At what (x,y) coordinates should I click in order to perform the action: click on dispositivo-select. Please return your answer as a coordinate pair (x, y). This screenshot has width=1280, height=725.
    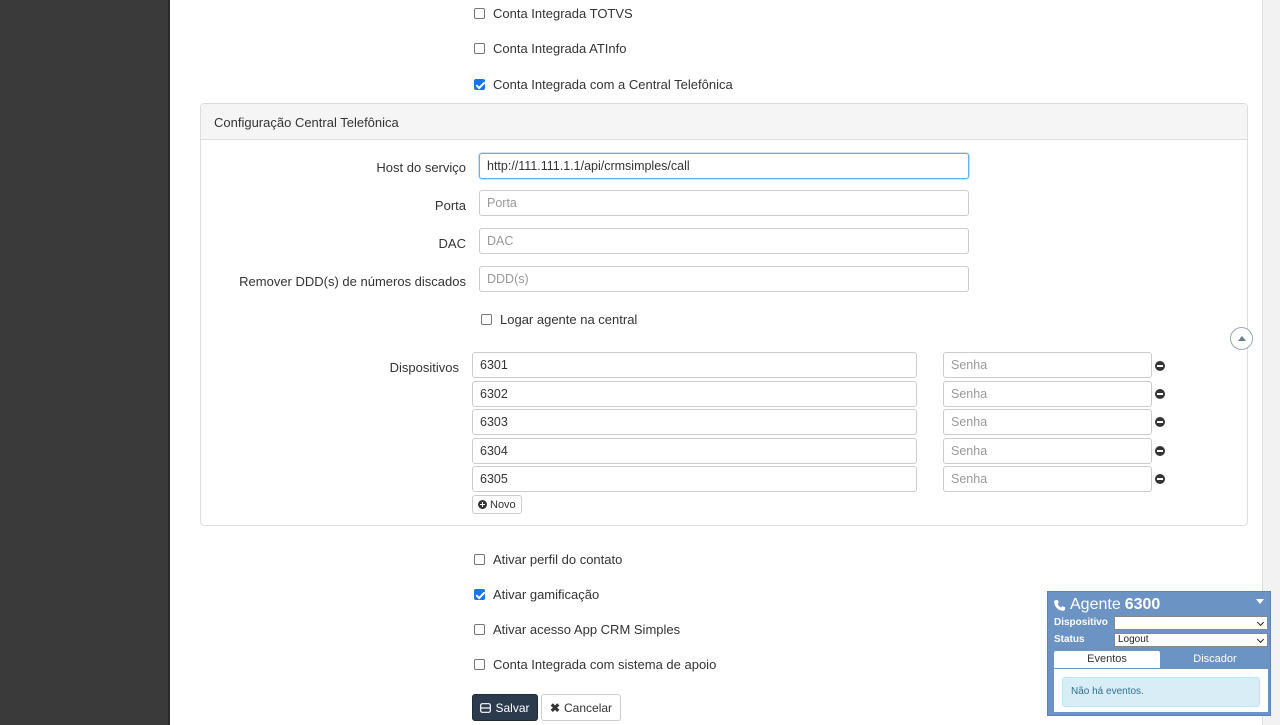
    Looking at the image, I should click on (1191, 623).